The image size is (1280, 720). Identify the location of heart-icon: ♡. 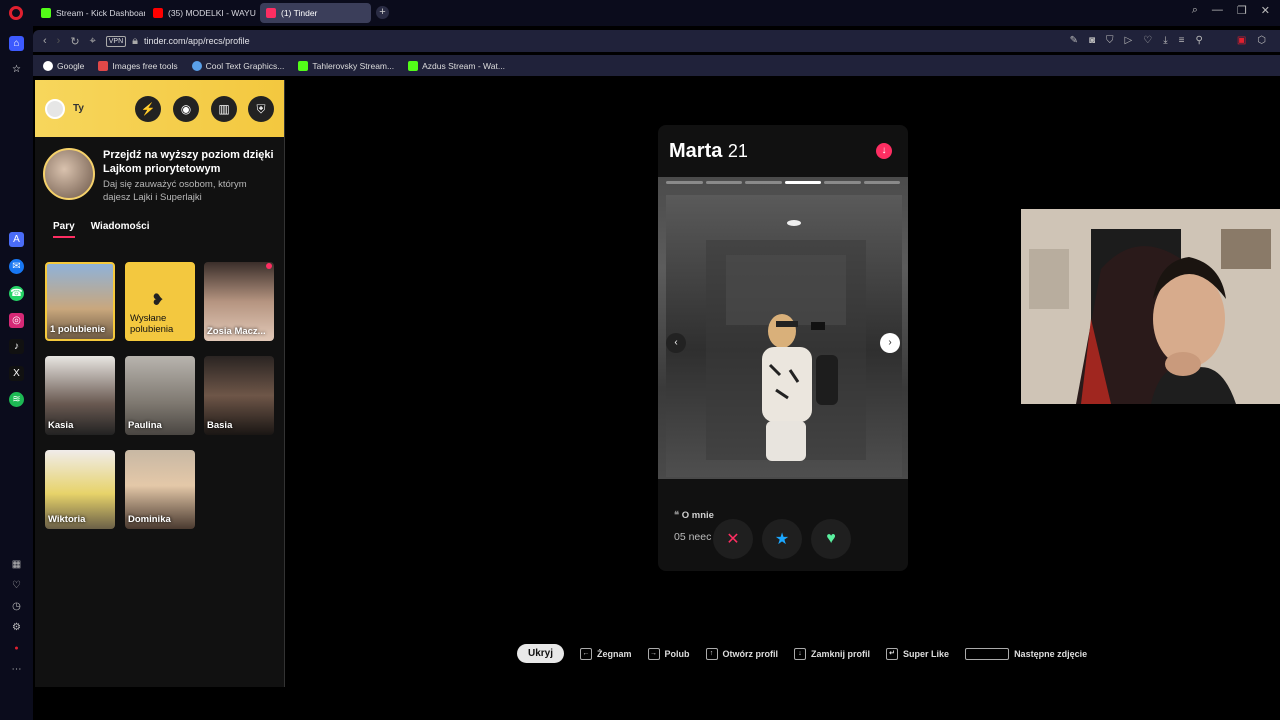
(16, 585).